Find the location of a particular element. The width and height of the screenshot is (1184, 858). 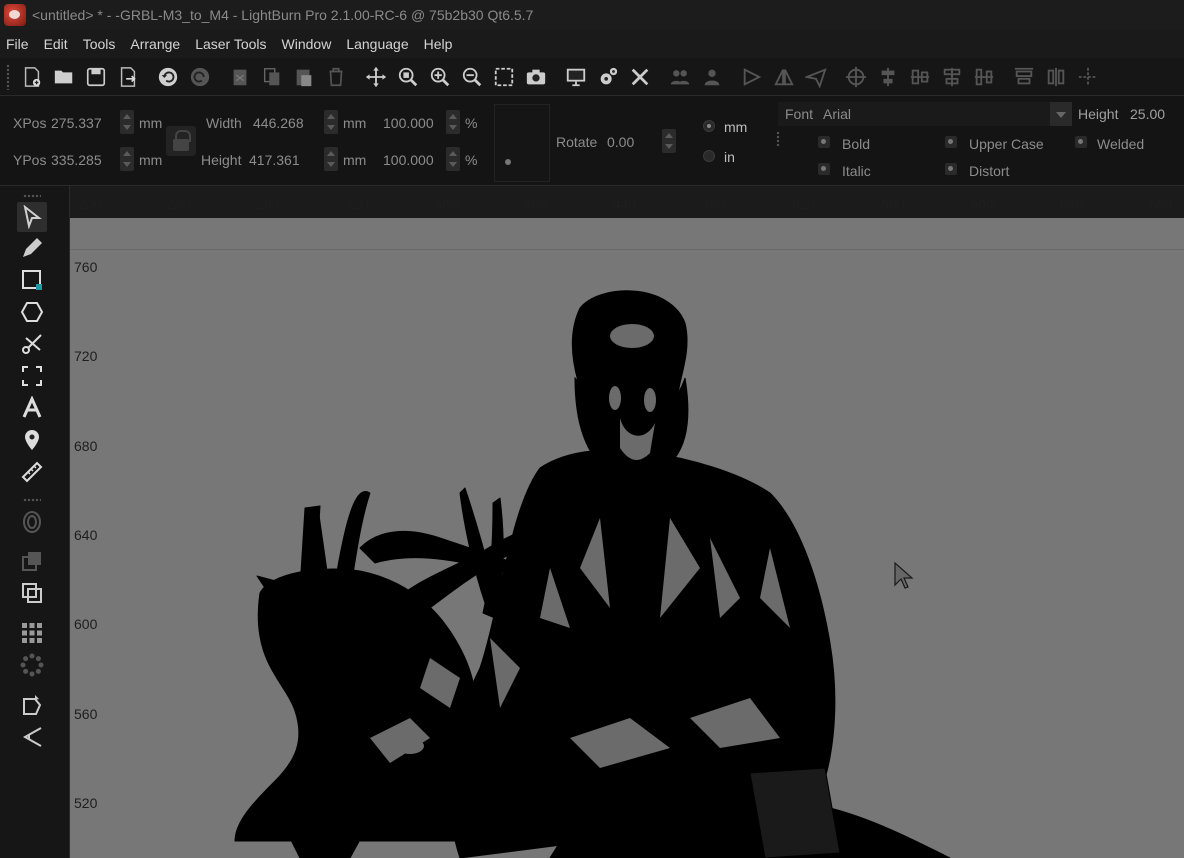

height-spinner is located at coordinates (331, 159).